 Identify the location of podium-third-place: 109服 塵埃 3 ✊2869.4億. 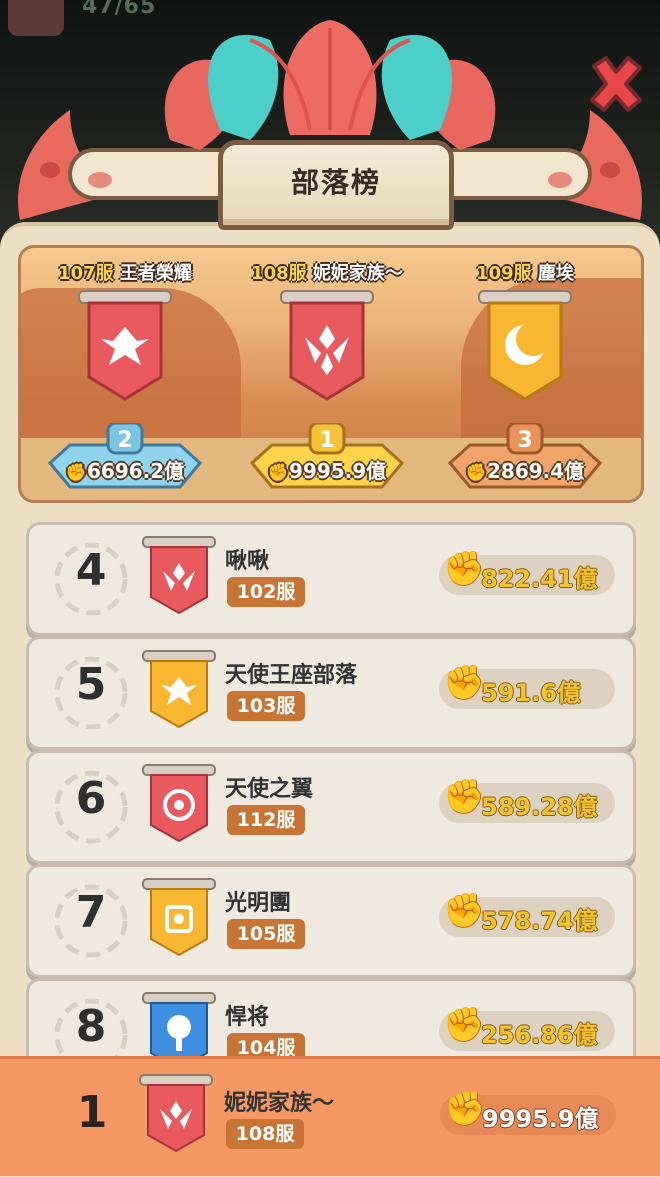
(525, 375).